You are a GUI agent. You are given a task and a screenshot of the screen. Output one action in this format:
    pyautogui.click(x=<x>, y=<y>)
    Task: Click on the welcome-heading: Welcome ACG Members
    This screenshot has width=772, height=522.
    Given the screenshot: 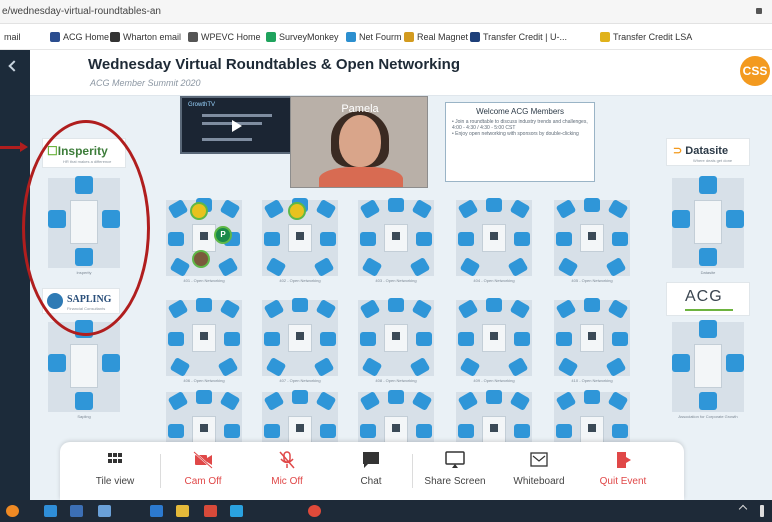 What is the action you would take?
    pyautogui.click(x=520, y=111)
    